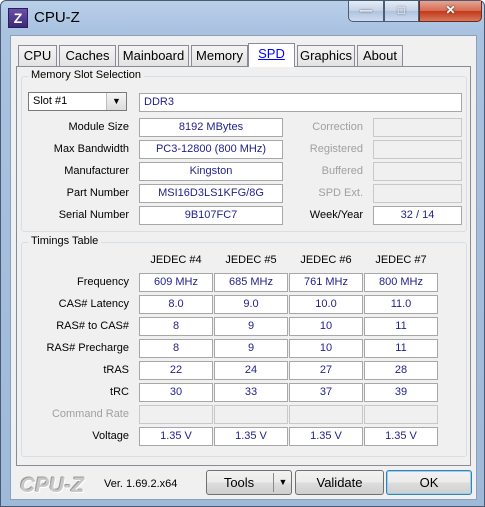 This screenshot has height=507, width=485. I want to click on cpuz-logo: CPU-Z, so click(52, 485).